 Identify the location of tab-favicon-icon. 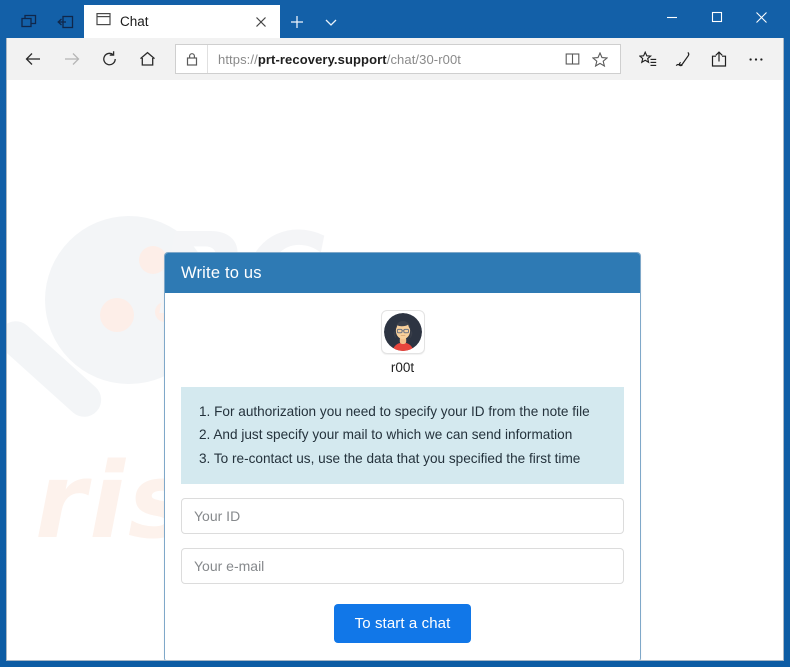
(103, 21).